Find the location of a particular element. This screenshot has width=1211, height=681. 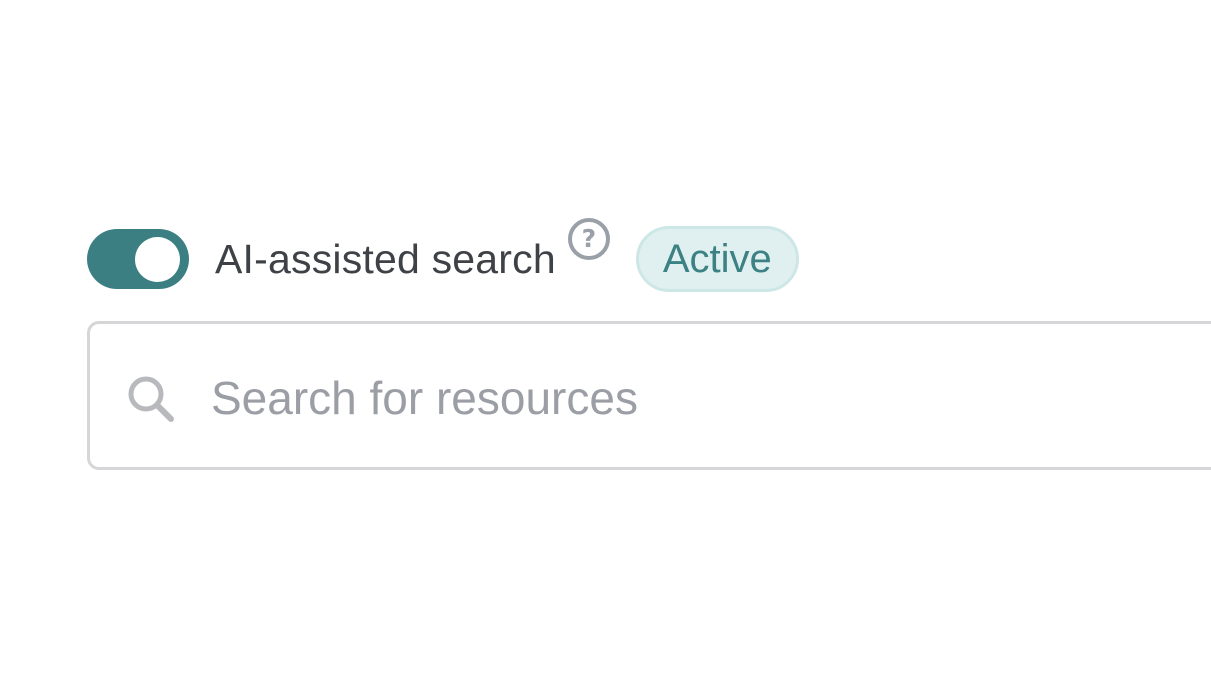

search-input is located at coordinates (701, 398).